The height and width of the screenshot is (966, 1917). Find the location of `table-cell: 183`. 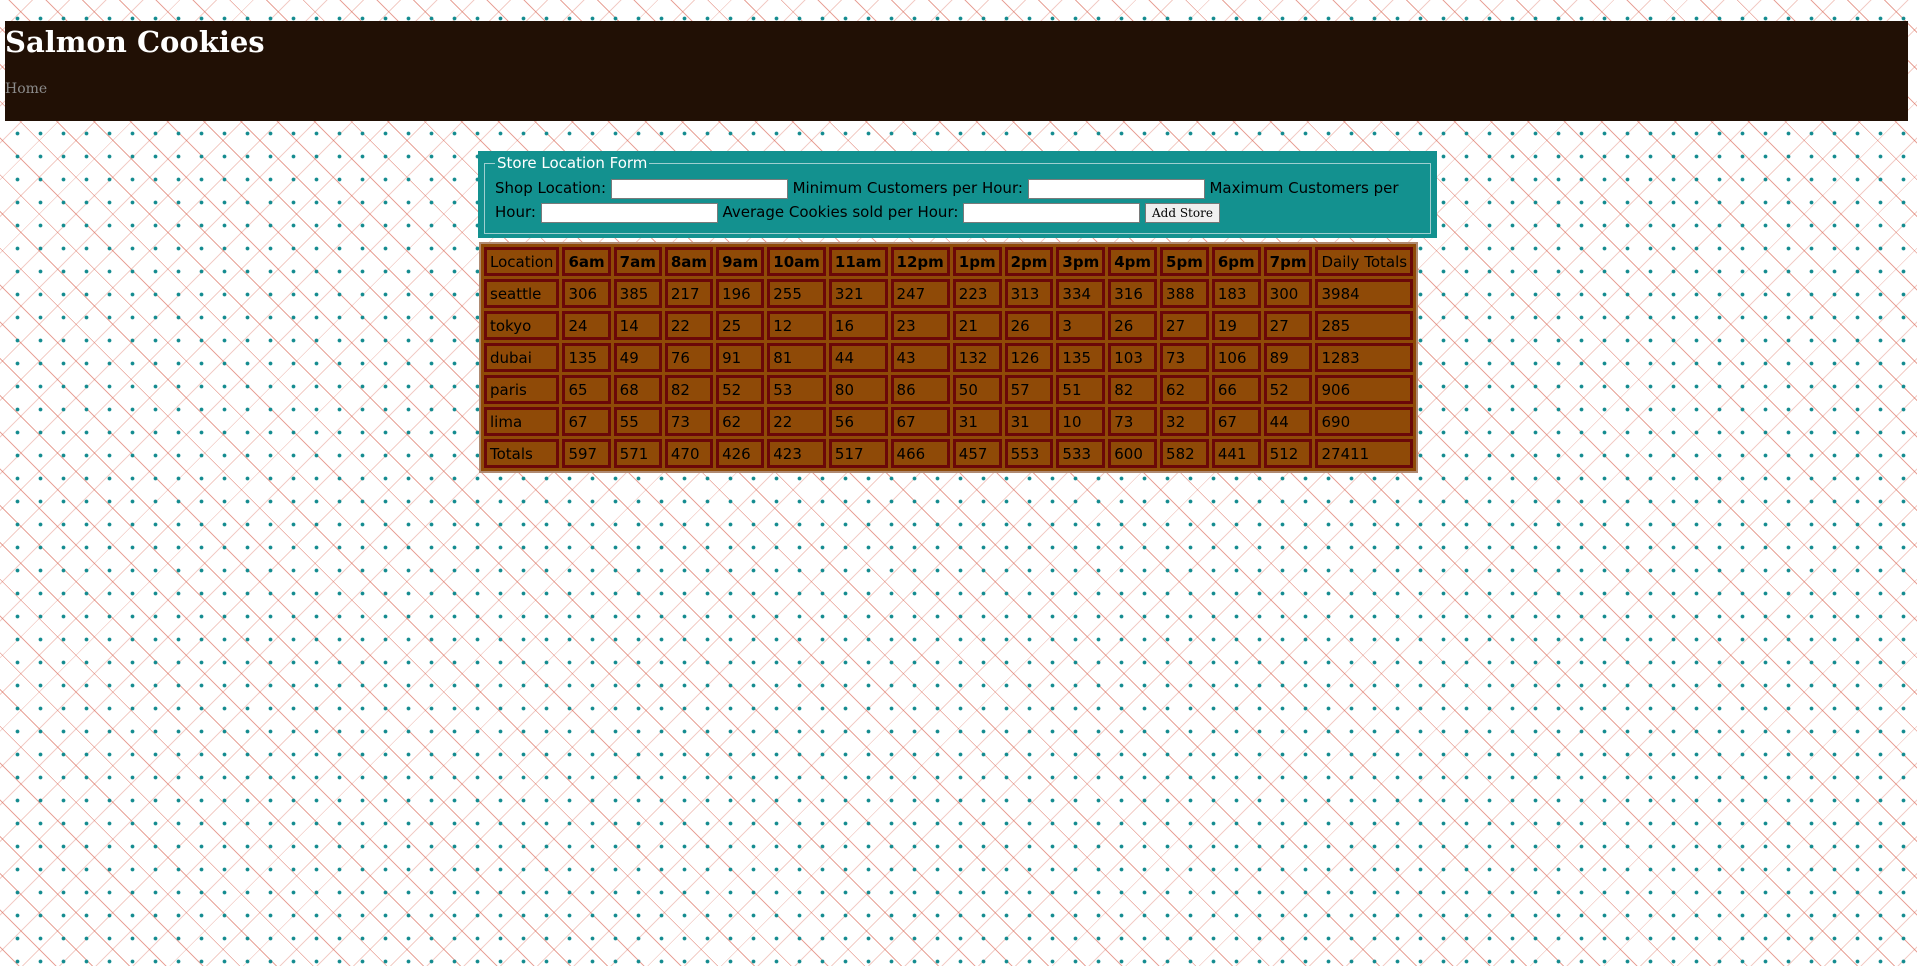

table-cell: 183 is located at coordinates (1236, 293).